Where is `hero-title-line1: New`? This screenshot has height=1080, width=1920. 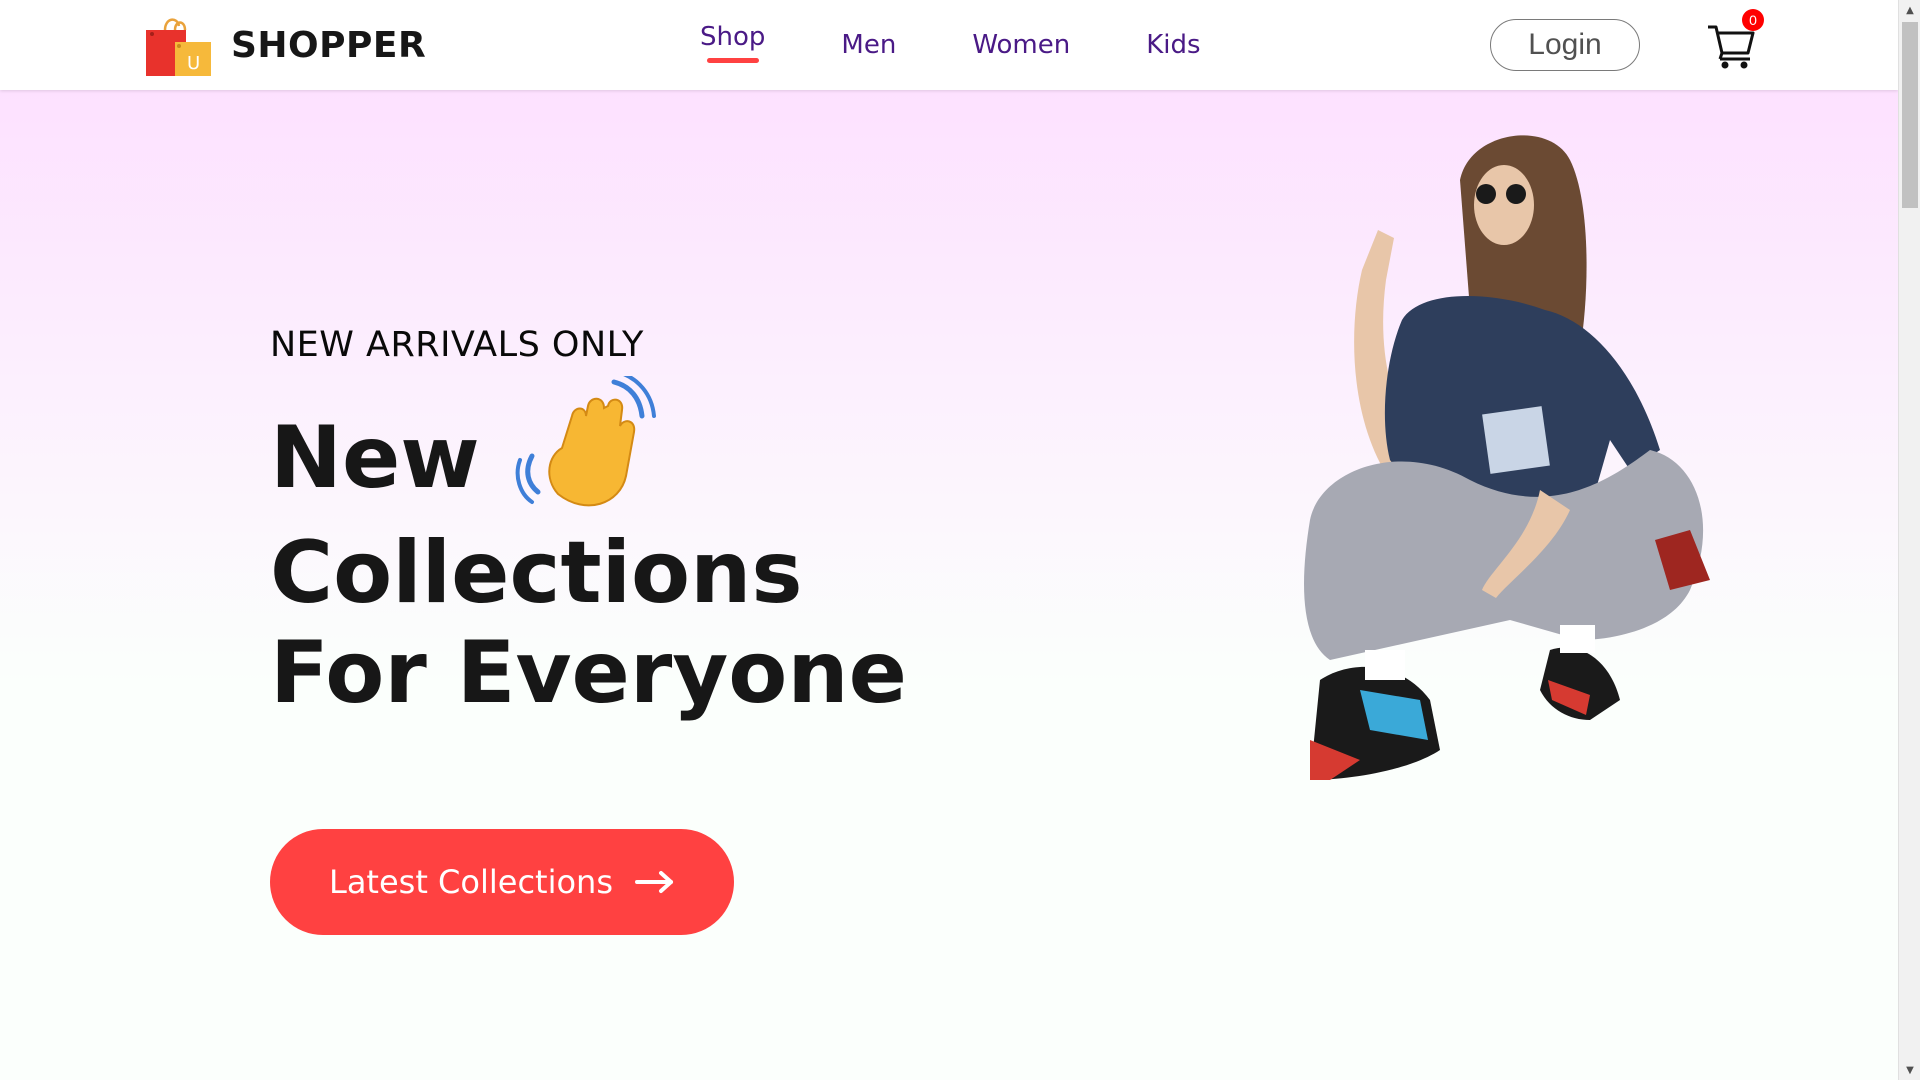 hero-title-line1: New is located at coordinates (375, 458).